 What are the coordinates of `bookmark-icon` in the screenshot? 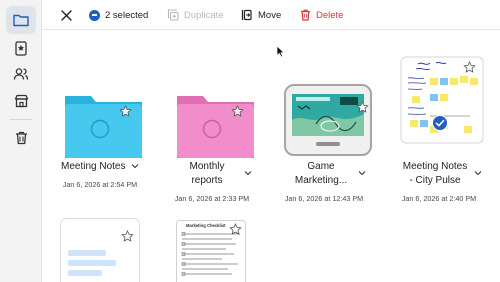 It's located at (21, 48).